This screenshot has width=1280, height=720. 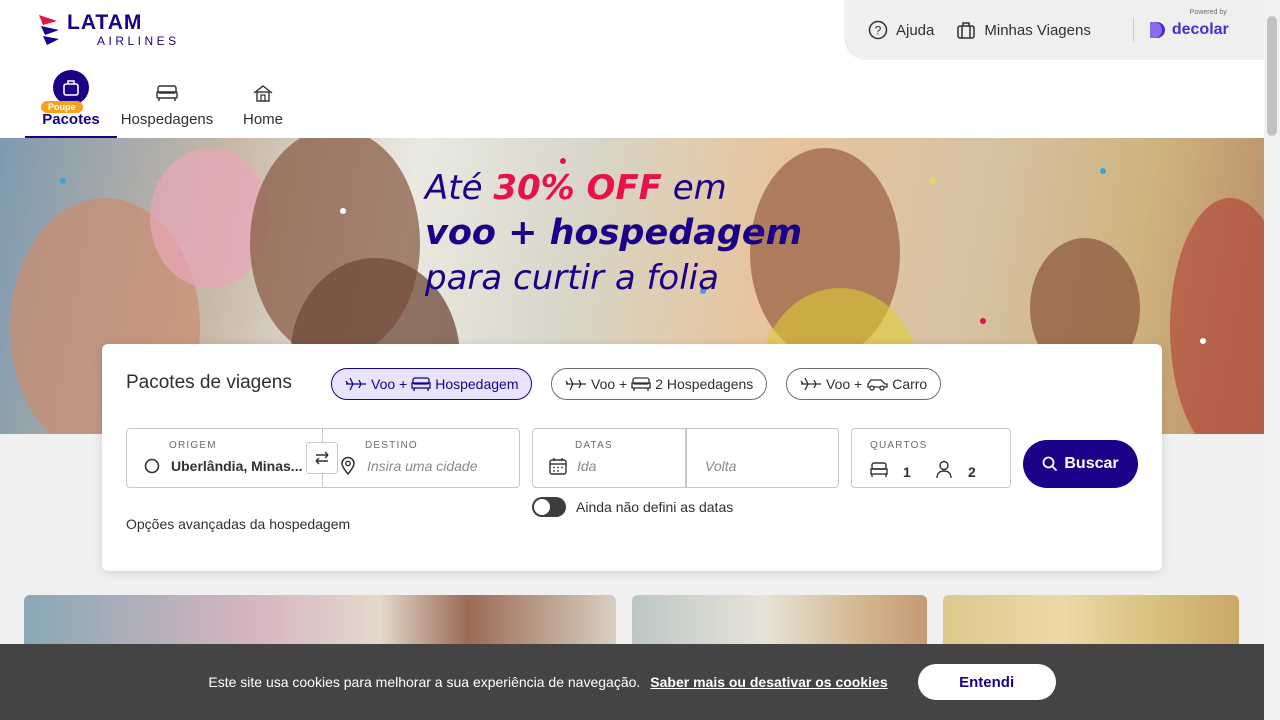 I want to click on divider, so click(x=1133, y=30).